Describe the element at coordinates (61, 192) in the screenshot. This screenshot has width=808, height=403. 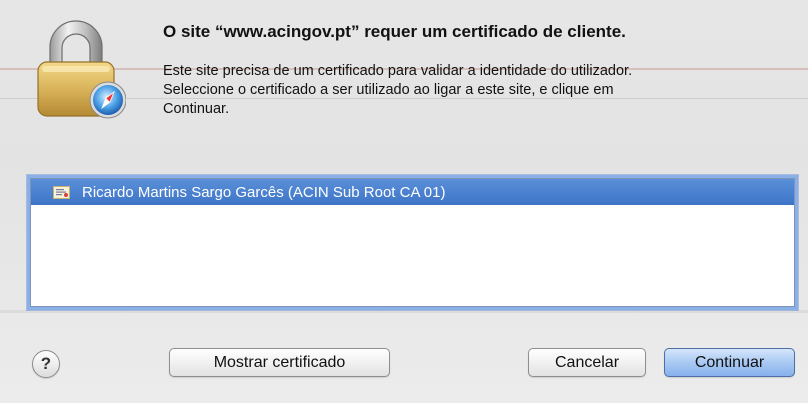
I see `certificate-icon` at that location.